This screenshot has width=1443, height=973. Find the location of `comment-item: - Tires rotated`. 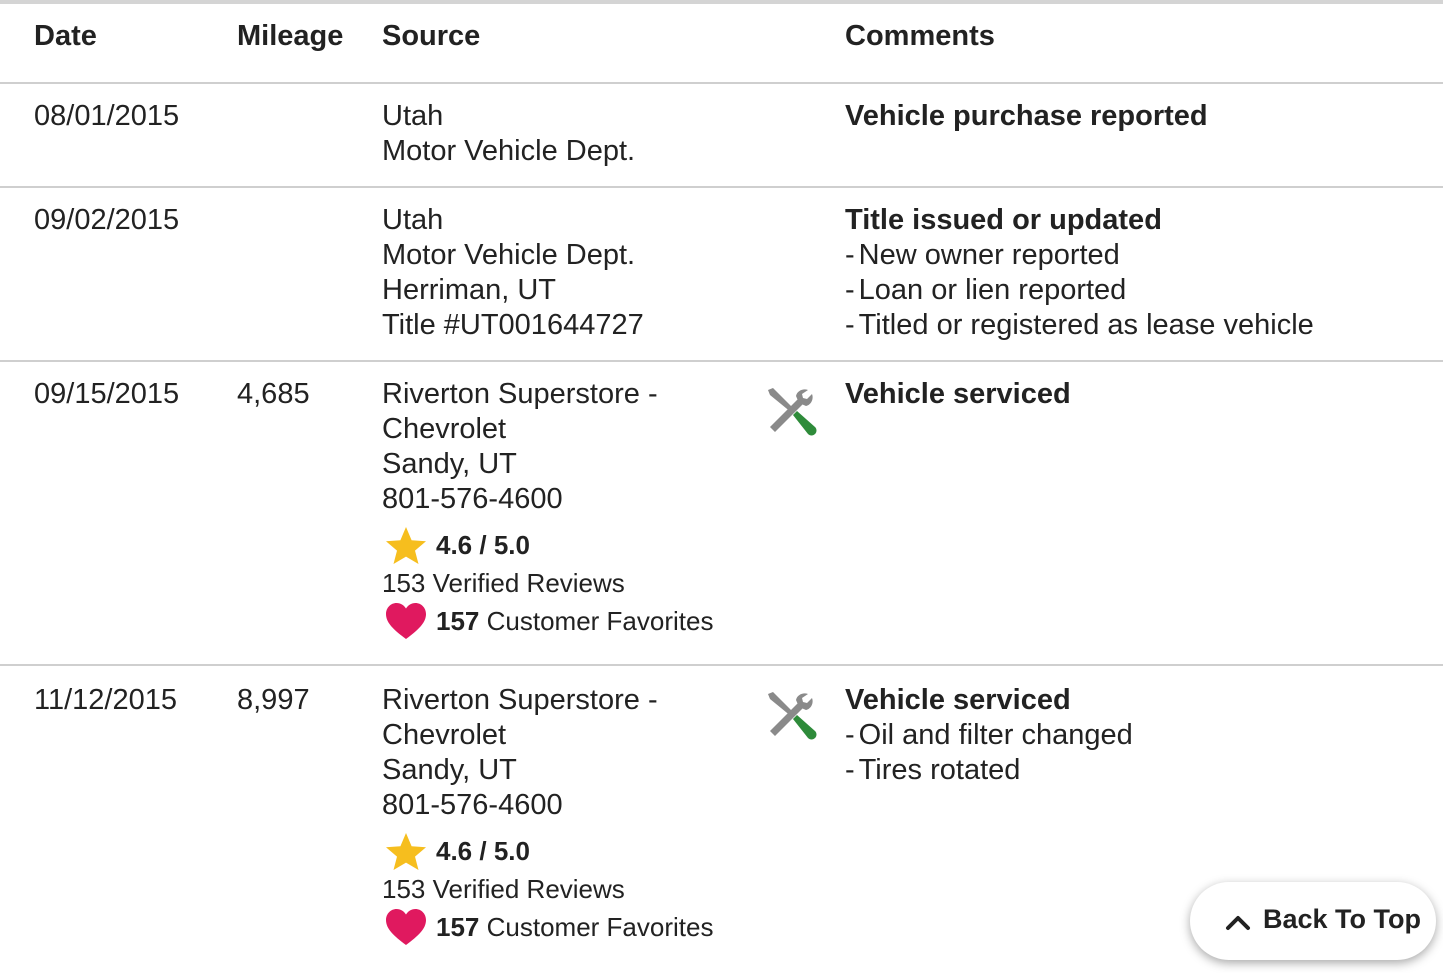

comment-item: - Tires rotated is located at coordinates (933, 770).